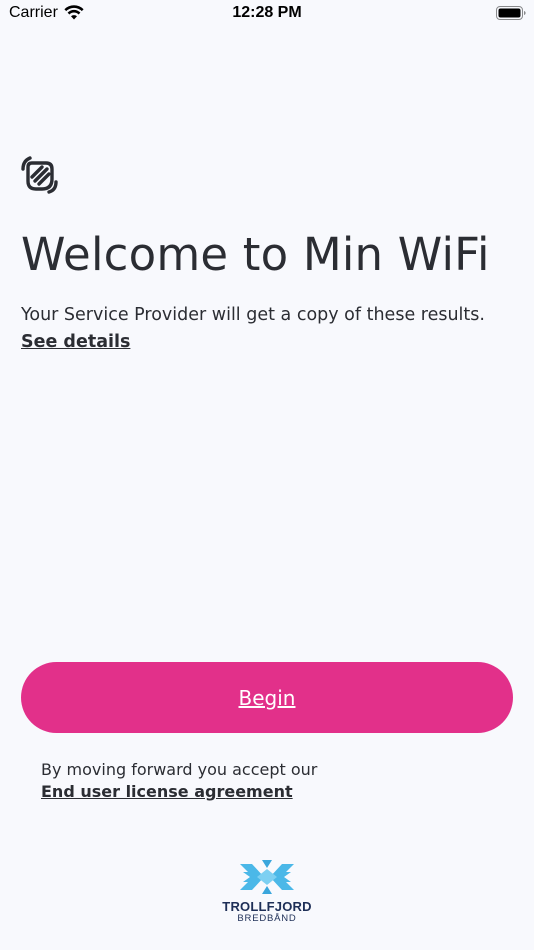 The width and height of the screenshot is (534, 950). Describe the element at coordinates (40, 177) in the screenshot. I see `waving-hand-icon` at that location.